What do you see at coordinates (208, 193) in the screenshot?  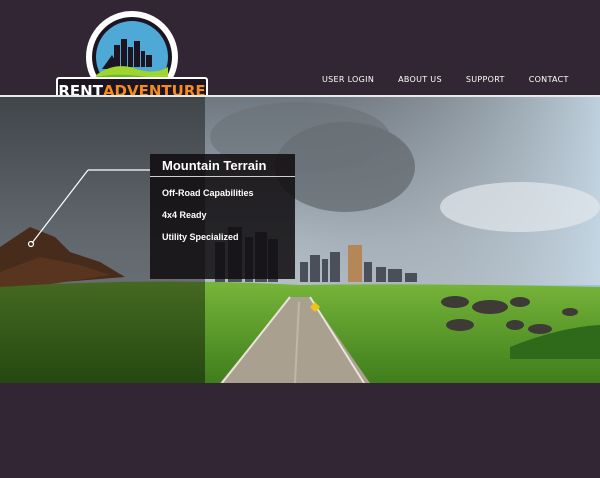 I see `feature-item: Off-Road Capabilities` at bounding box center [208, 193].